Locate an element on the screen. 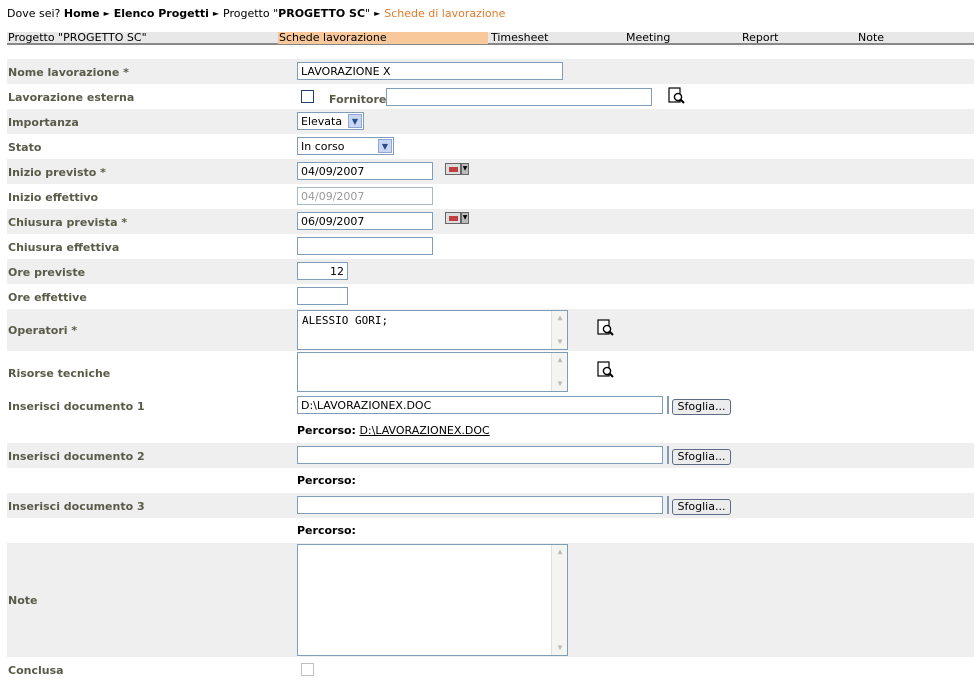  field-label: Chiusura prevista * is located at coordinates (68, 222).